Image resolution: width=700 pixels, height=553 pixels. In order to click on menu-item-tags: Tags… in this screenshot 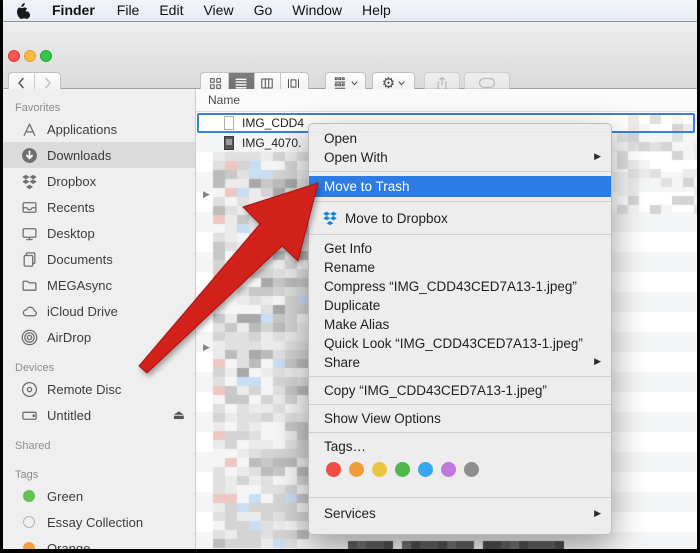, I will do `click(460, 446)`.